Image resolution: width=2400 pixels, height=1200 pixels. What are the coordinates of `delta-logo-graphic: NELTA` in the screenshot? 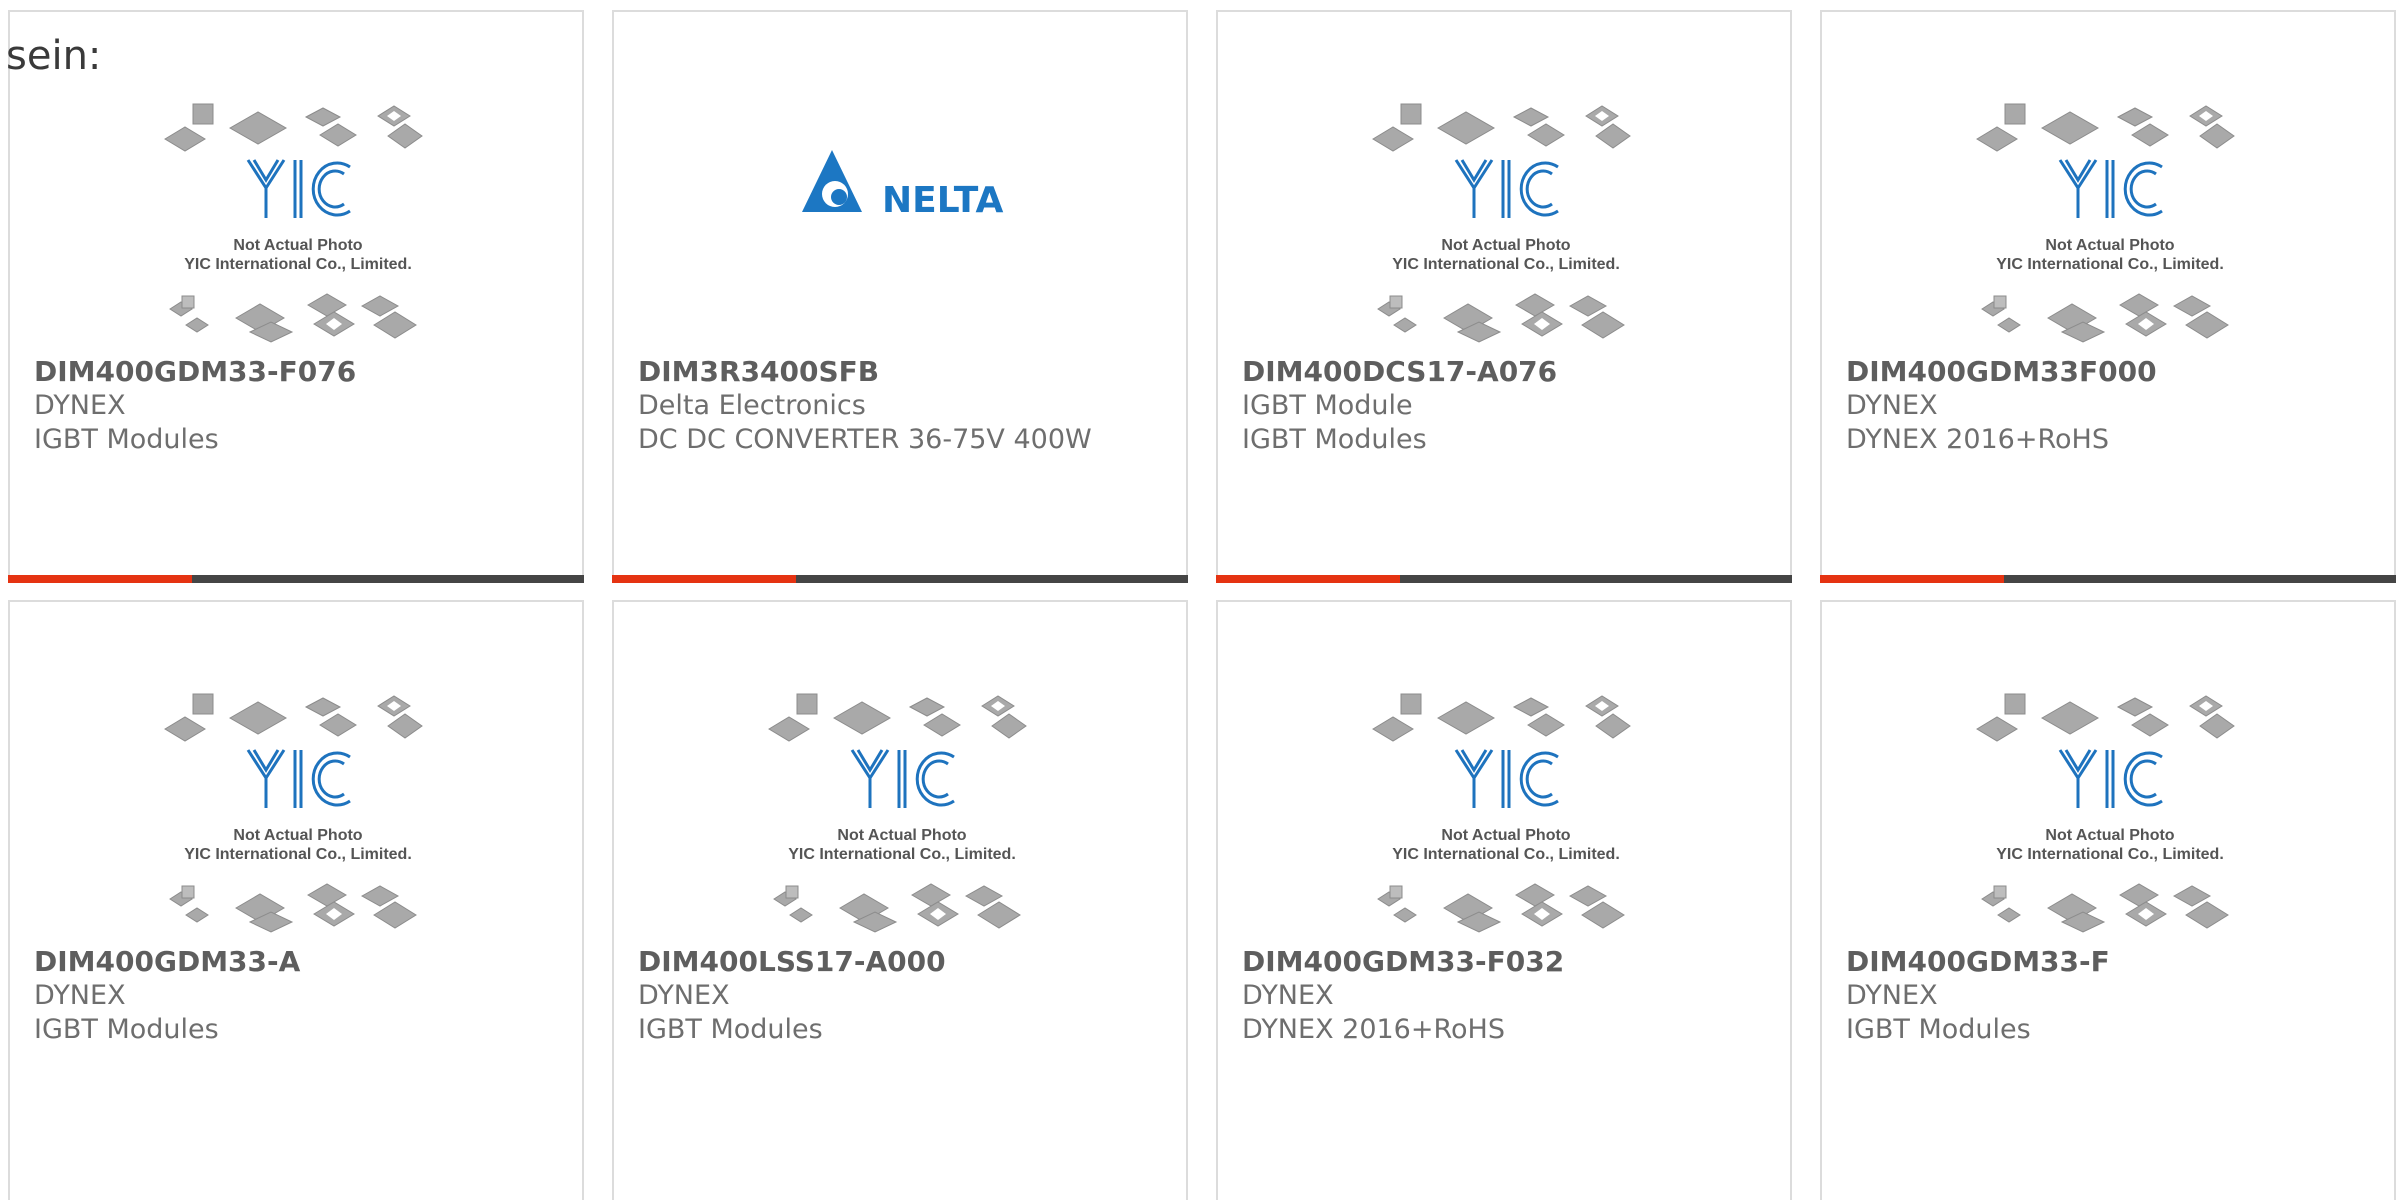 It's located at (902, 185).